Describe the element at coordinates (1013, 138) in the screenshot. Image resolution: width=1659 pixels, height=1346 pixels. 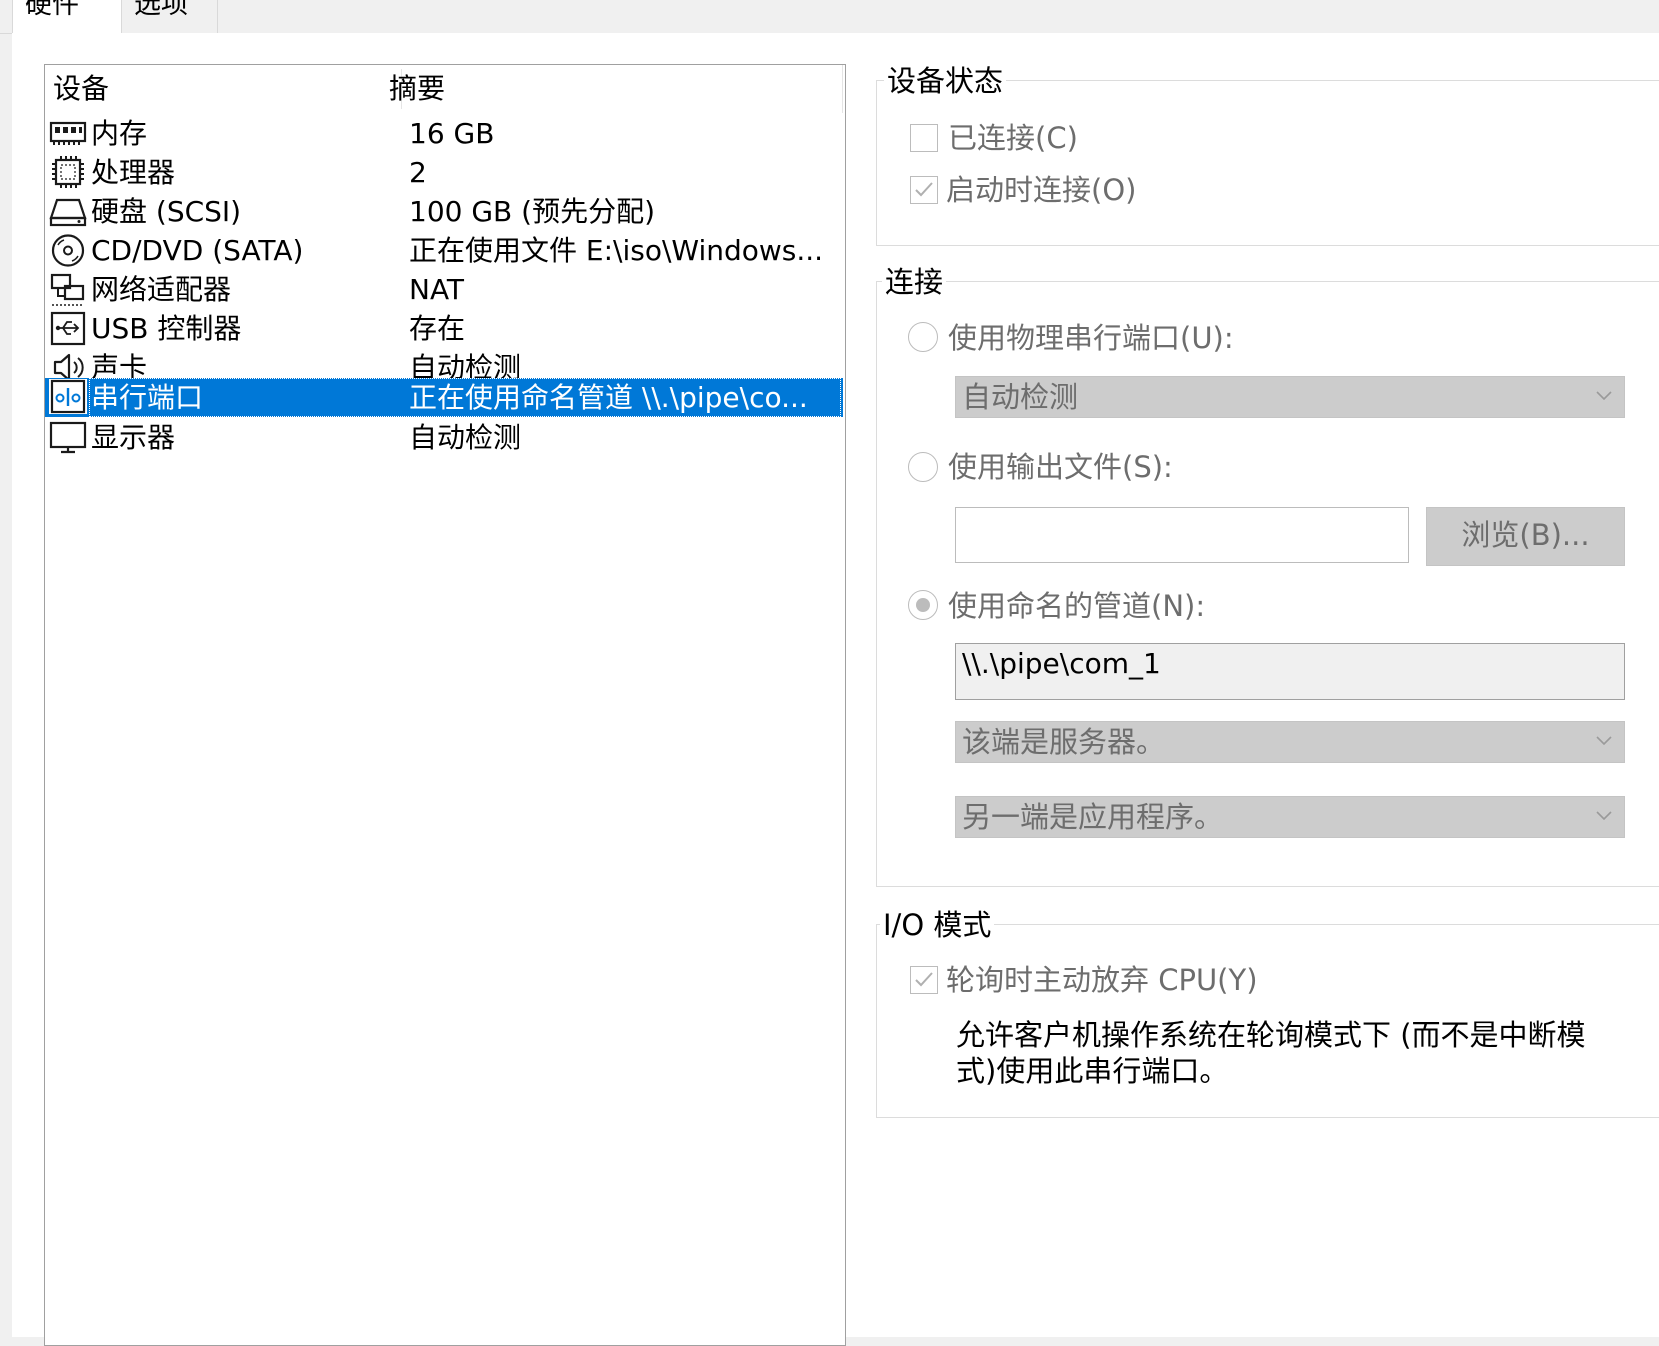
I see `connected-label: 已连接(C)` at that location.